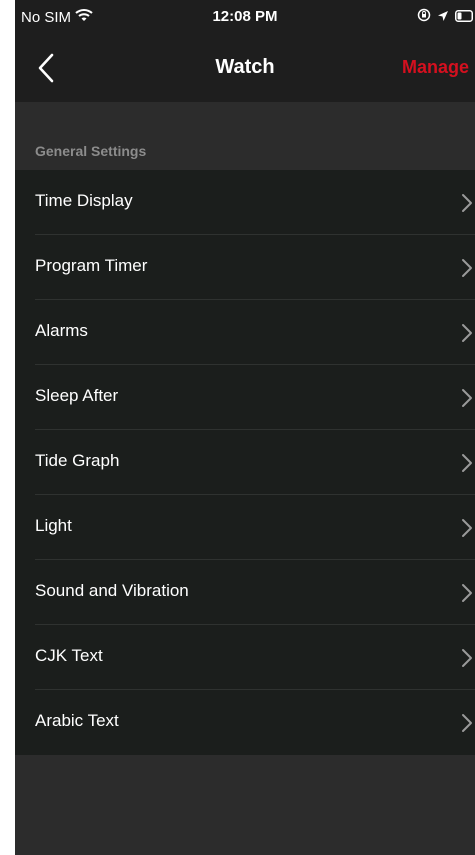 This screenshot has height=855, width=475. Describe the element at coordinates (435, 67) in the screenshot. I see `manage-button: Manage` at that location.